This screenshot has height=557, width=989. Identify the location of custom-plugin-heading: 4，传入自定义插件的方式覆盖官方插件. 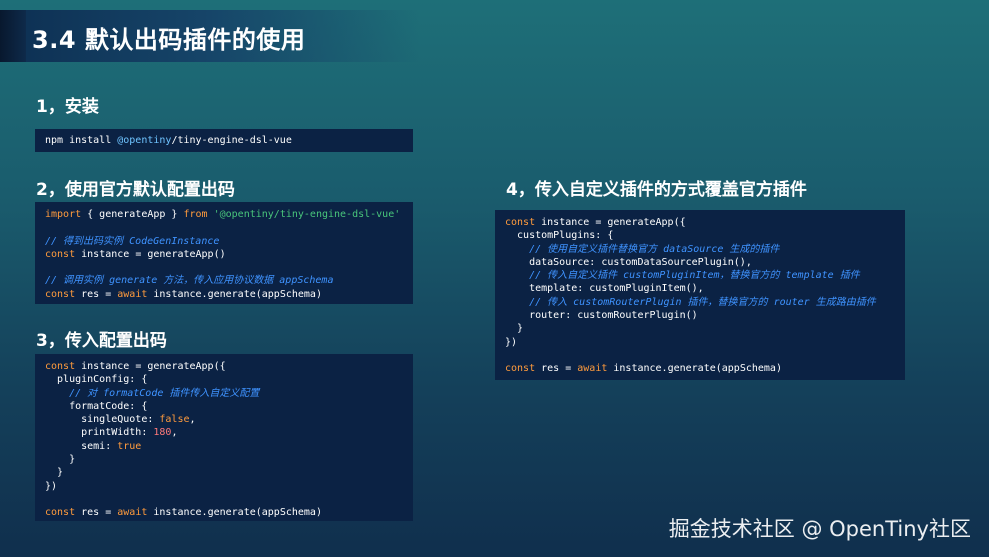
(656, 190).